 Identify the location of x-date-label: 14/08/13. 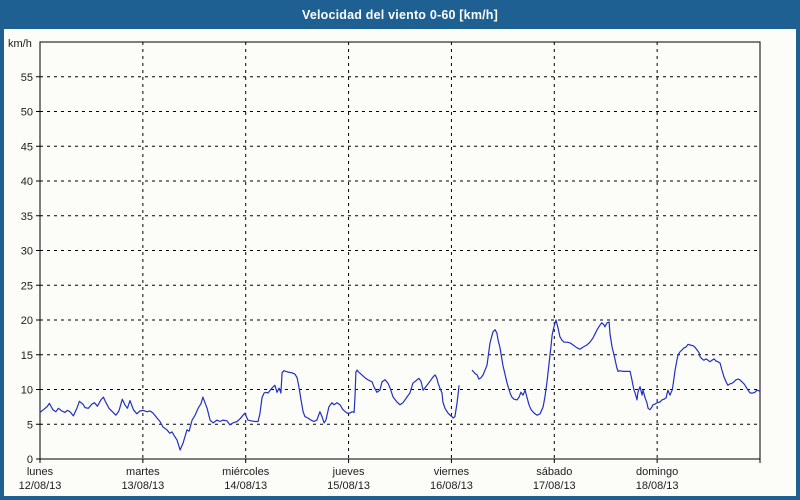
(245, 486).